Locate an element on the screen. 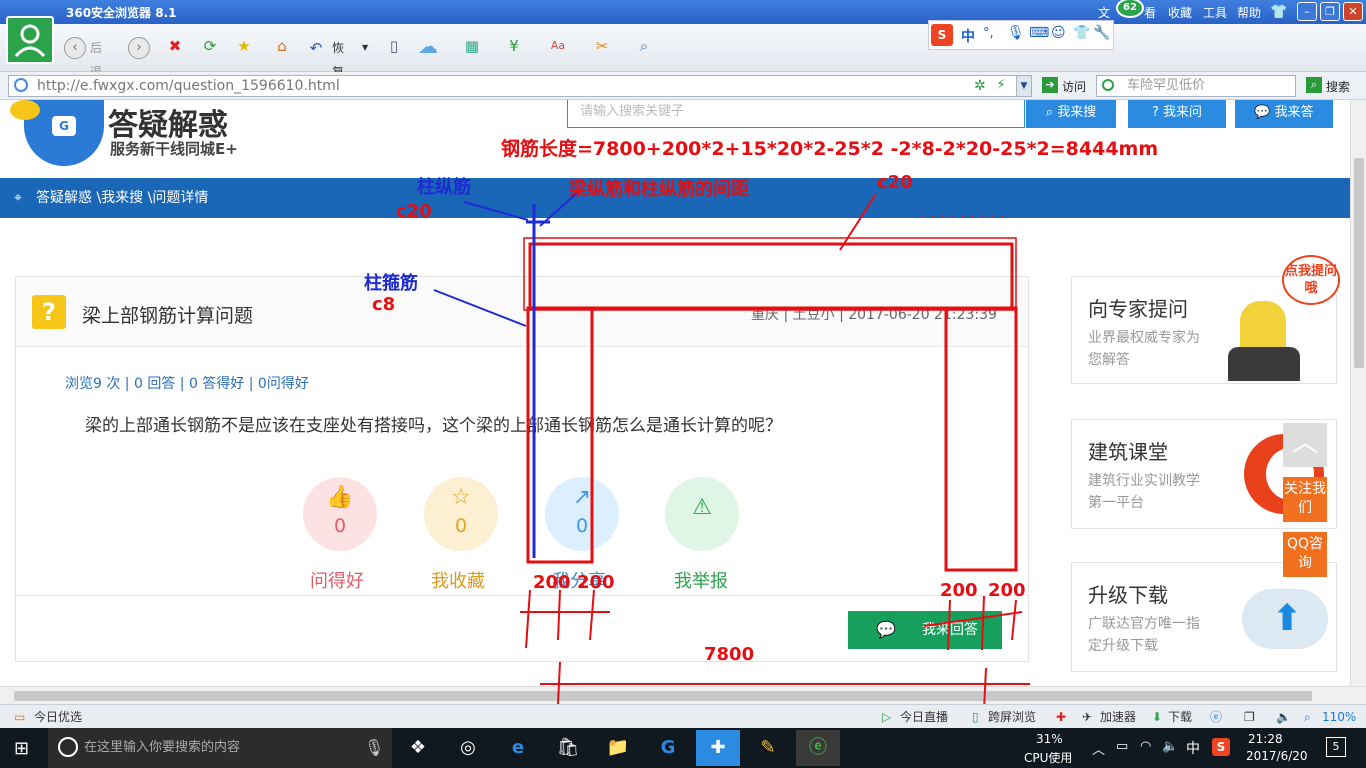 This screenshot has height=768, width=1366. sogou-tray-icon: S is located at coordinates (1221, 747).